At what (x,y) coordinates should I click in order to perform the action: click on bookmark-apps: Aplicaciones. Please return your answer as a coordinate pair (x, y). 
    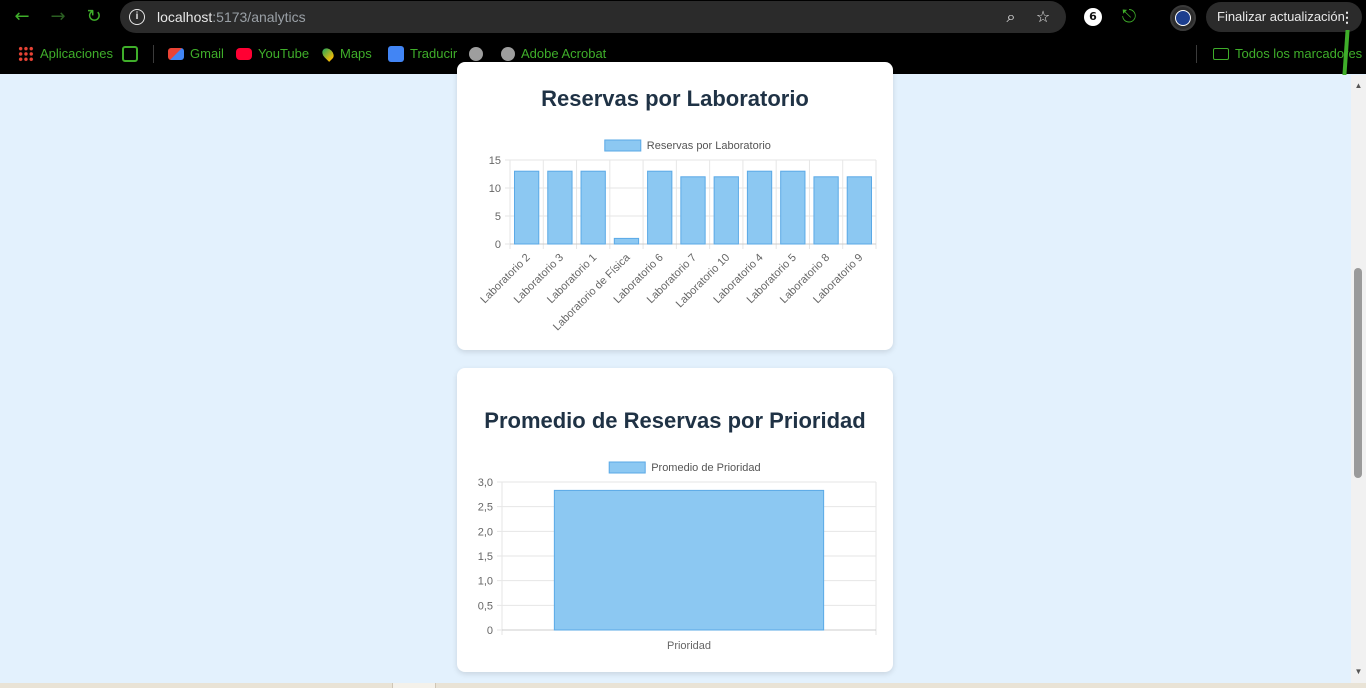
    Looking at the image, I should click on (65, 54).